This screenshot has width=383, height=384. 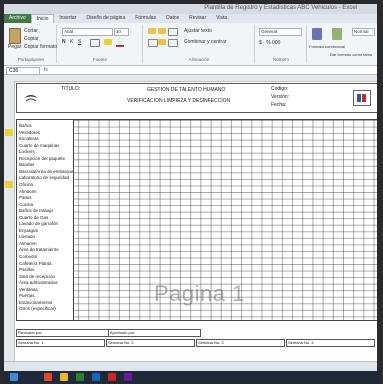 I want to click on tab-insert: Insertar, so click(x=67, y=18).